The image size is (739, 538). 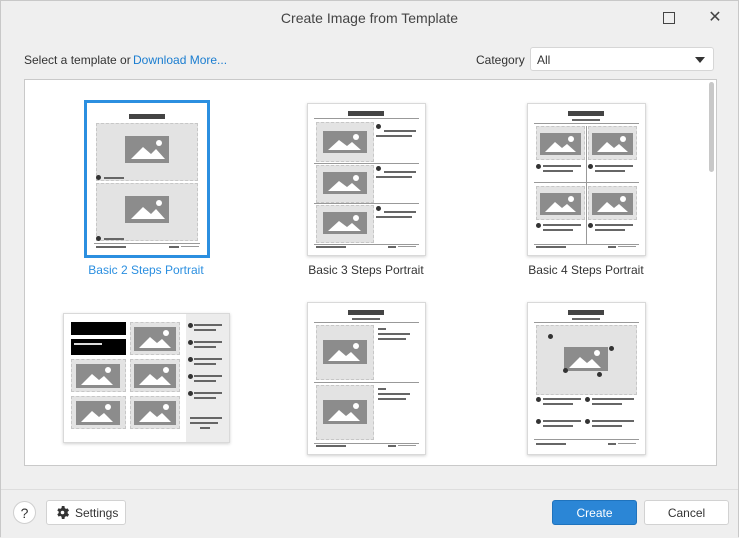 I want to click on settings-button: Settings, so click(x=86, y=512).